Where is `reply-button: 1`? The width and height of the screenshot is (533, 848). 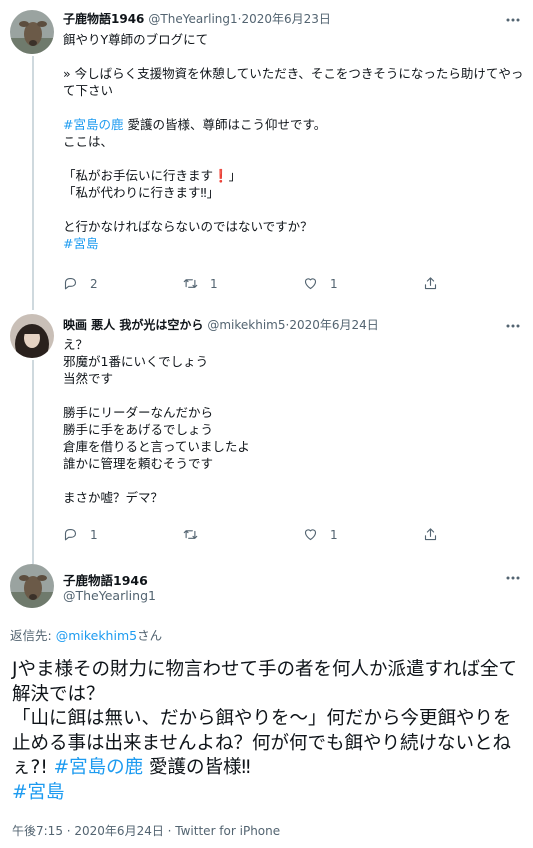
reply-button: 1 is located at coordinates (123, 534).